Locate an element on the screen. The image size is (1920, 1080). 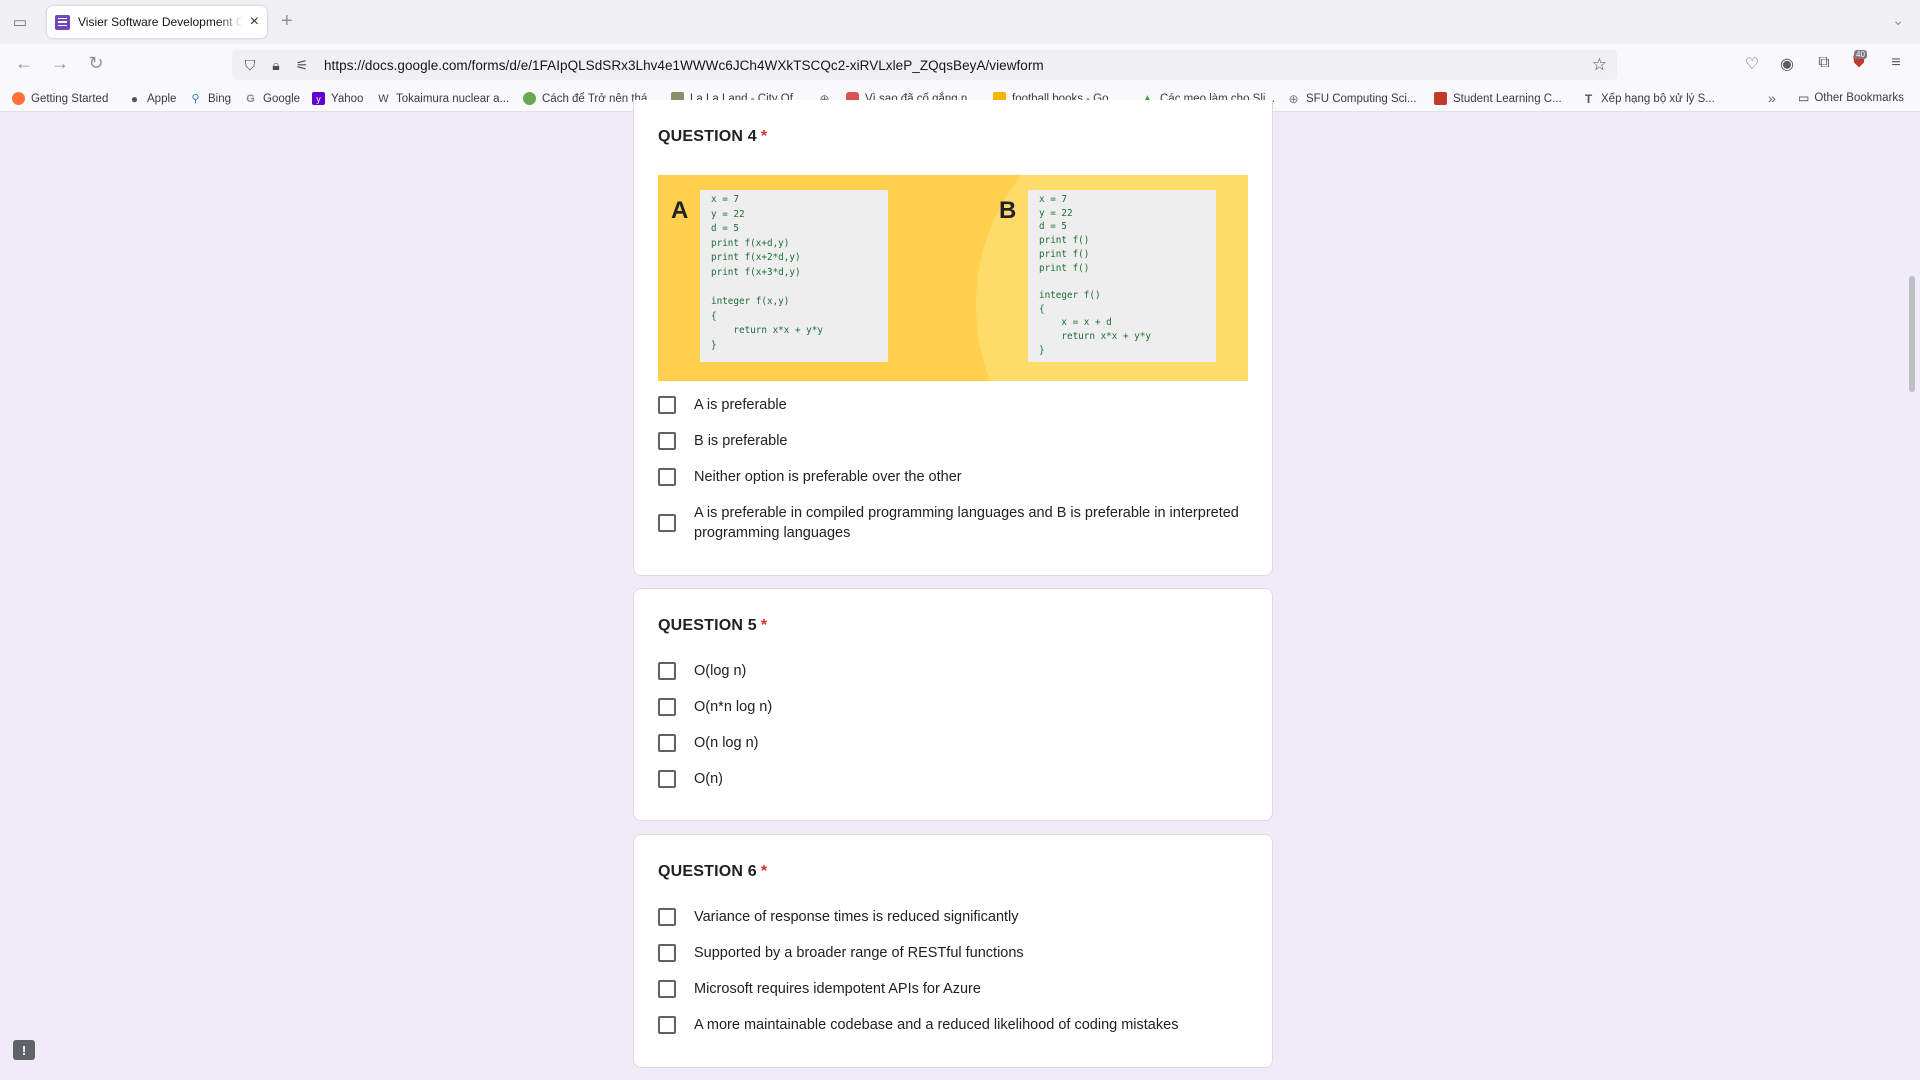
menu-icon: ≡ is located at coordinates (1896, 63).